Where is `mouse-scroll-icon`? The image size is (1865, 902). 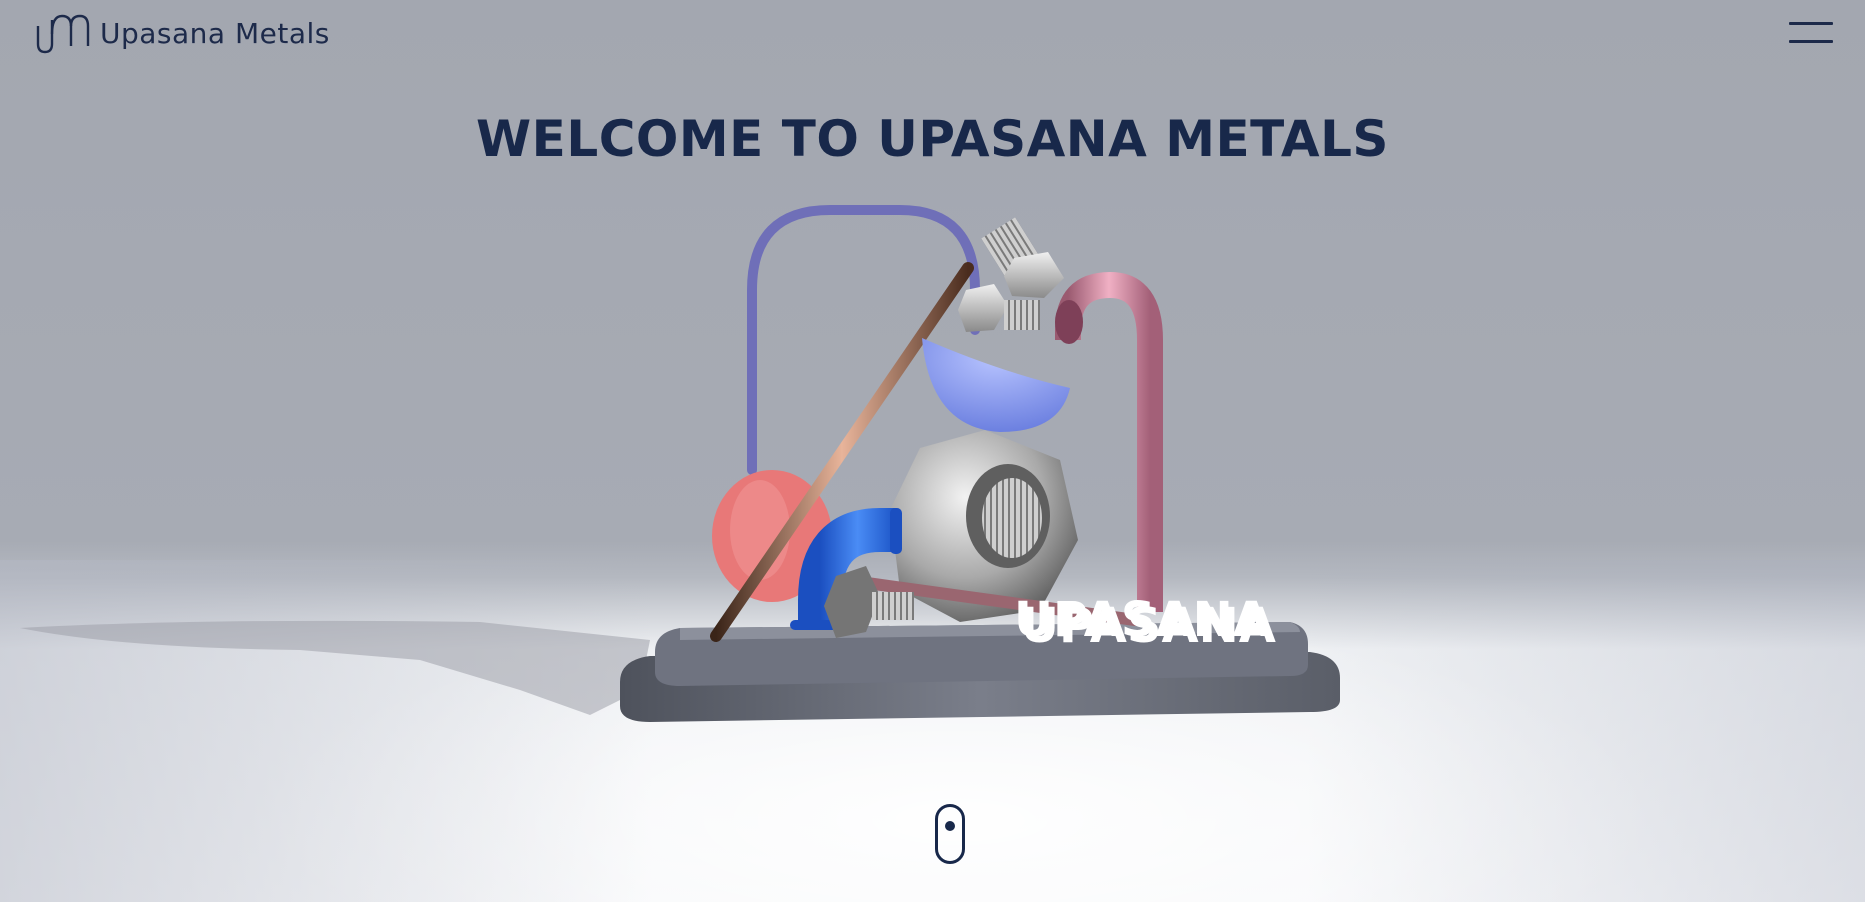 mouse-scroll-icon is located at coordinates (950, 834).